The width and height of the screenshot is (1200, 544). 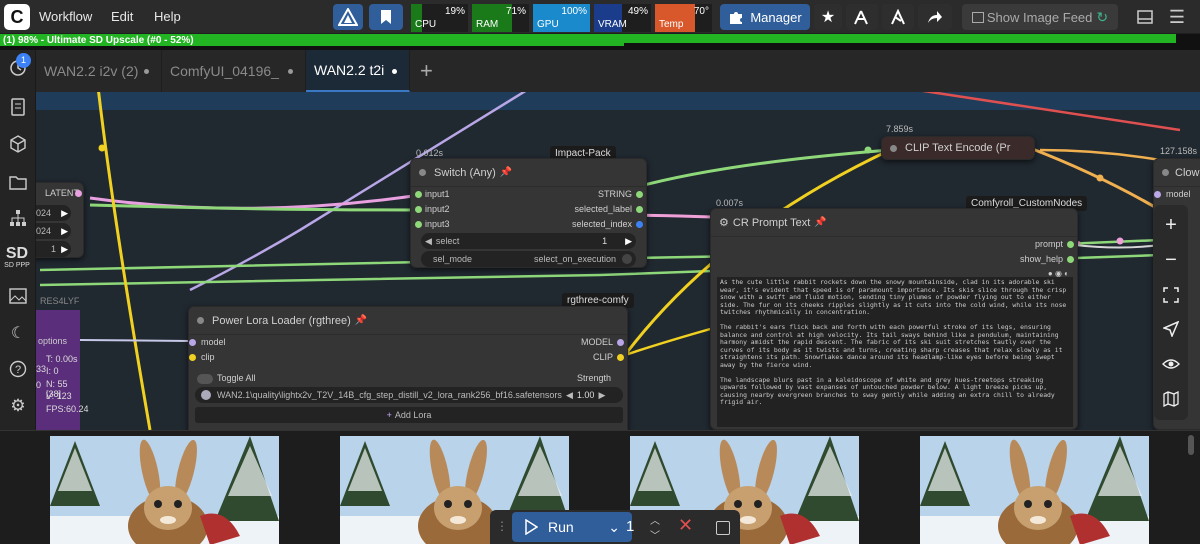 What do you see at coordinates (1171, 364) in the screenshot?
I see `toggle-links-button` at bounding box center [1171, 364].